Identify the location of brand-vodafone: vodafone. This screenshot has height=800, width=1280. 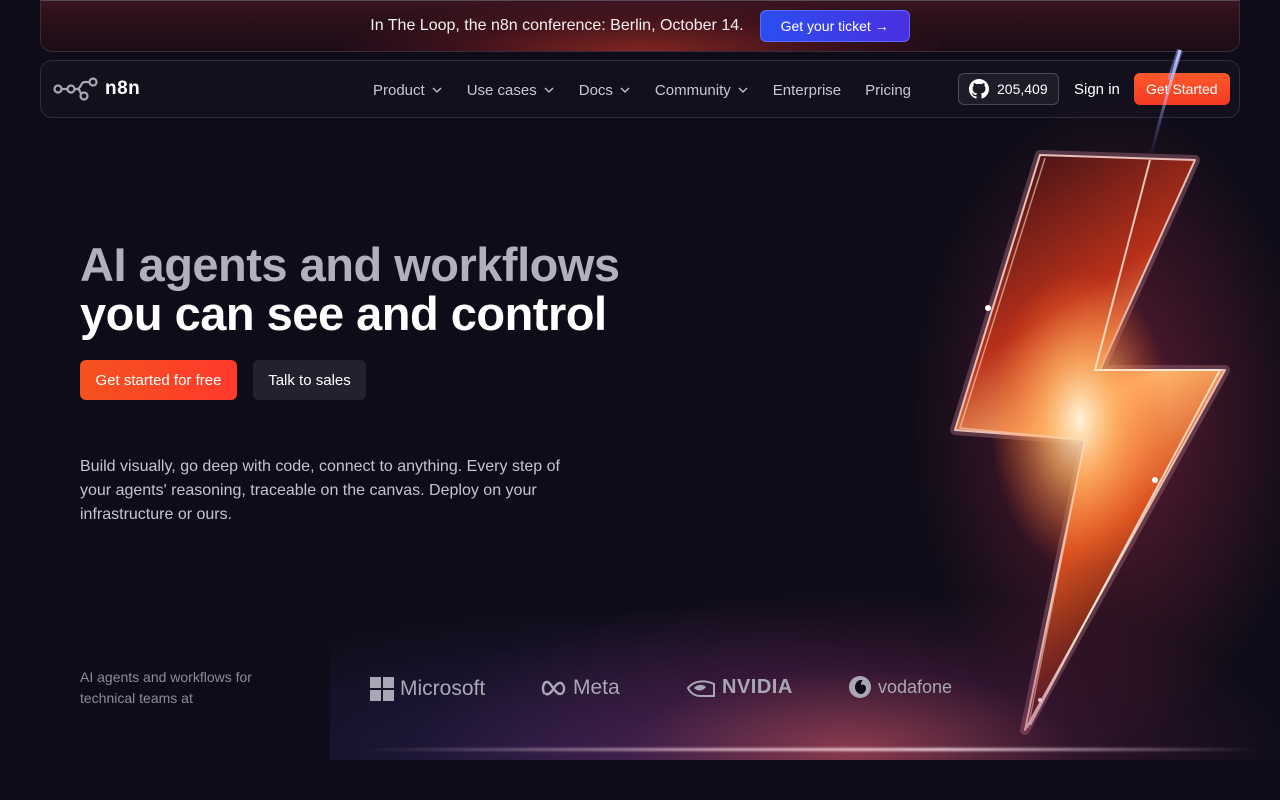
(900, 687).